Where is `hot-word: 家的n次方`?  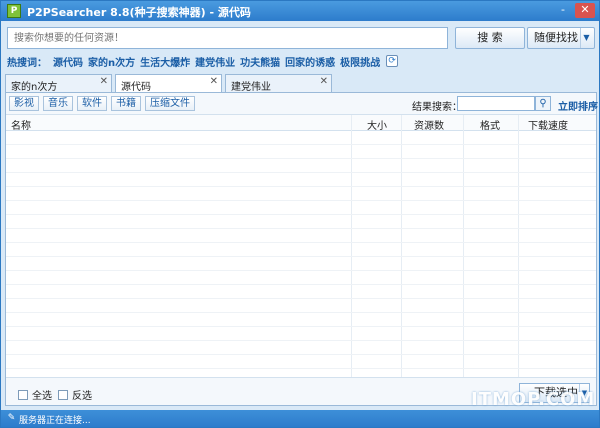
hot-word: 家的n次方 is located at coordinates (111, 61).